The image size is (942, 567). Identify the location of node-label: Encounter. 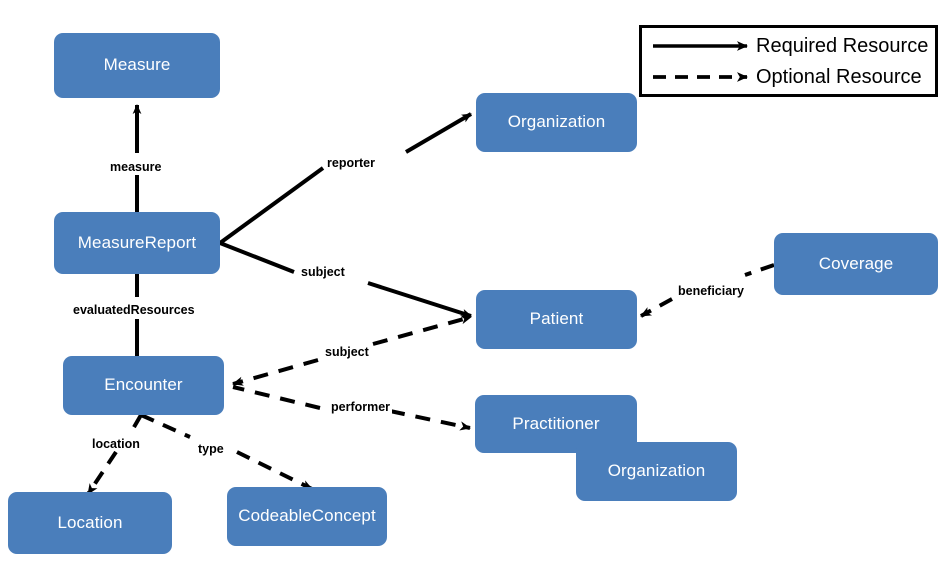
(143, 385).